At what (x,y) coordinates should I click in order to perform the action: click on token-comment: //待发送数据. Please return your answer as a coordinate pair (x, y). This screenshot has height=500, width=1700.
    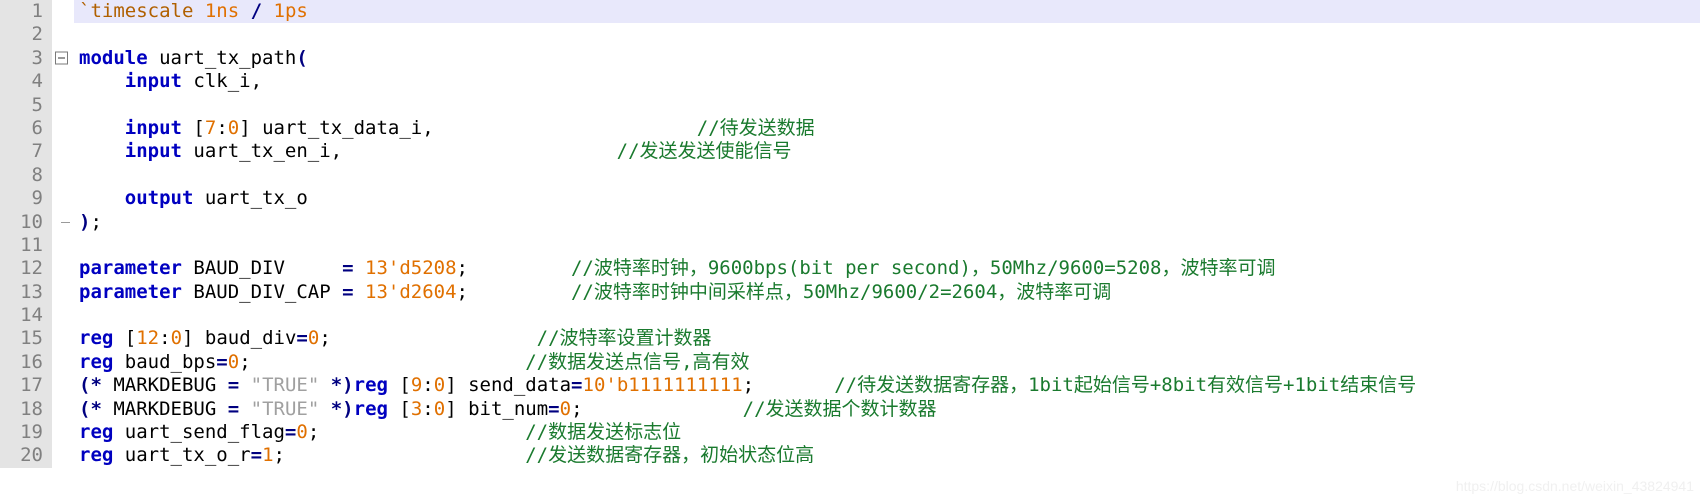
    Looking at the image, I should click on (755, 127).